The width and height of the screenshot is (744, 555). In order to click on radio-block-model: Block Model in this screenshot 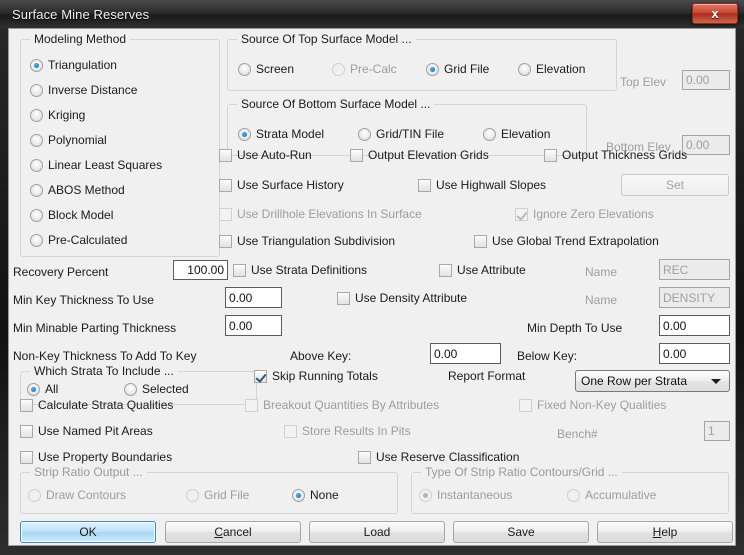, I will do `click(71, 215)`.